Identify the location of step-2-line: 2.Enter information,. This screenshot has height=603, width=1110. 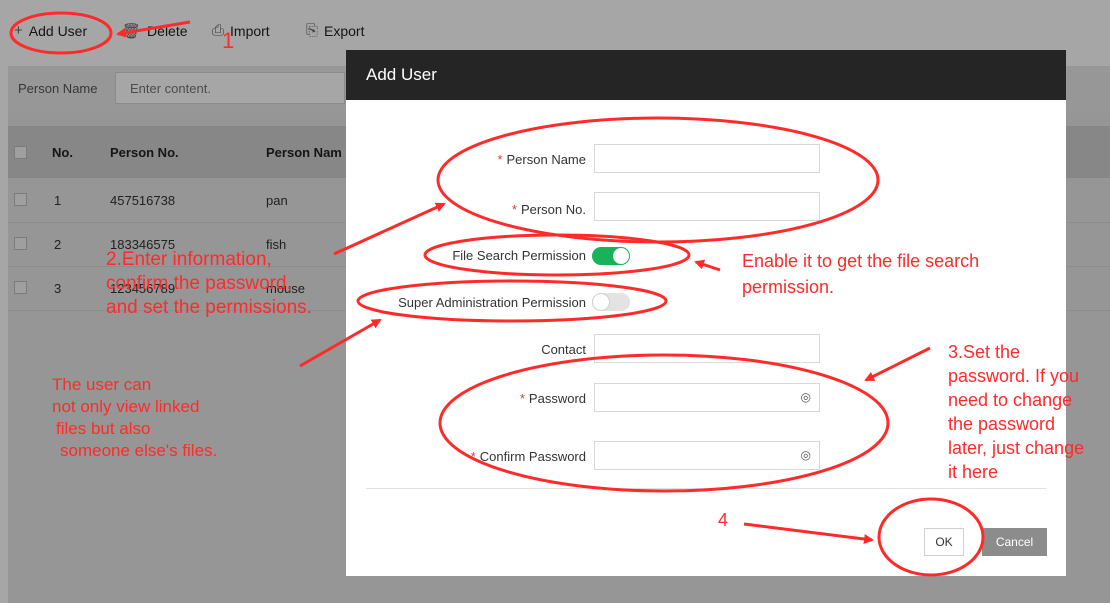
(189, 259).